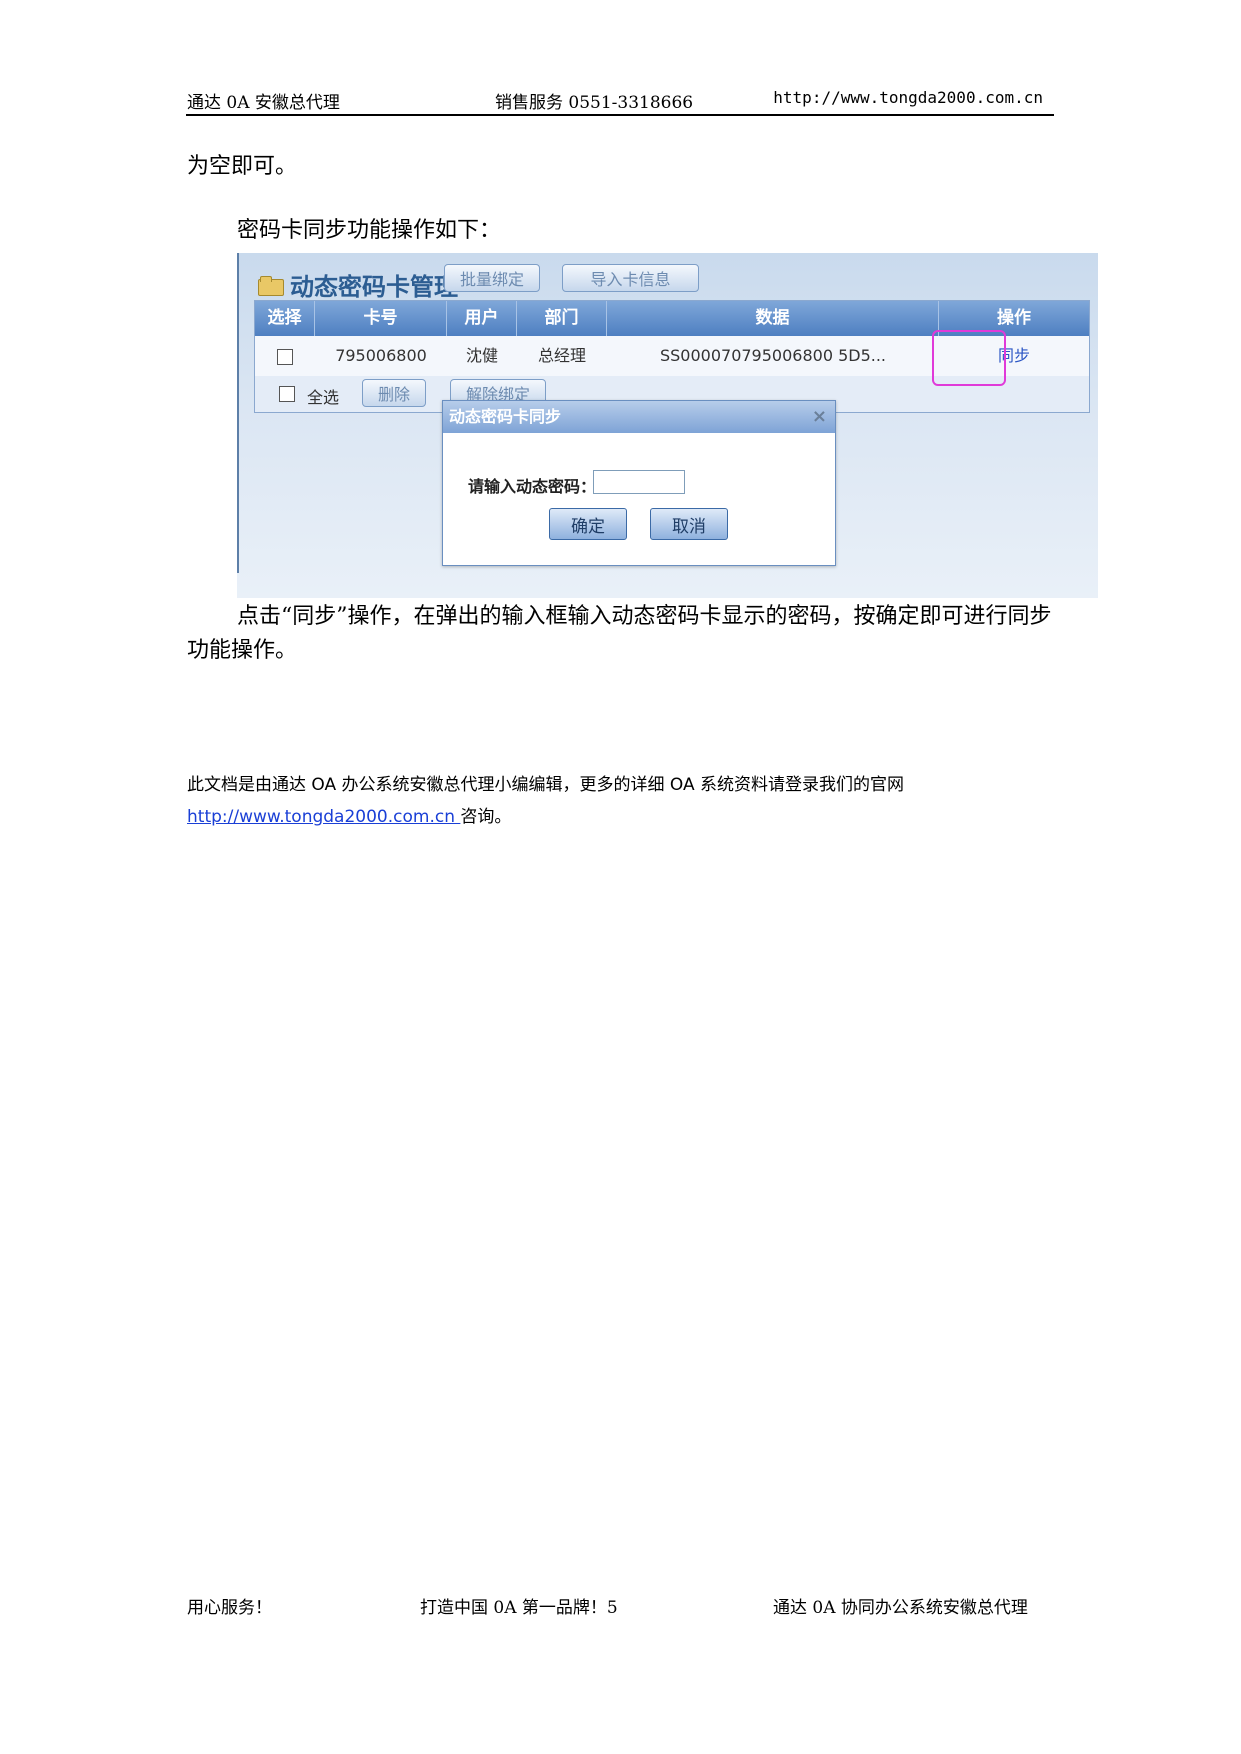 This screenshot has height=1754, width=1241. I want to click on paragraph-2: 密码卡同步功能操作如下：, so click(369, 230).